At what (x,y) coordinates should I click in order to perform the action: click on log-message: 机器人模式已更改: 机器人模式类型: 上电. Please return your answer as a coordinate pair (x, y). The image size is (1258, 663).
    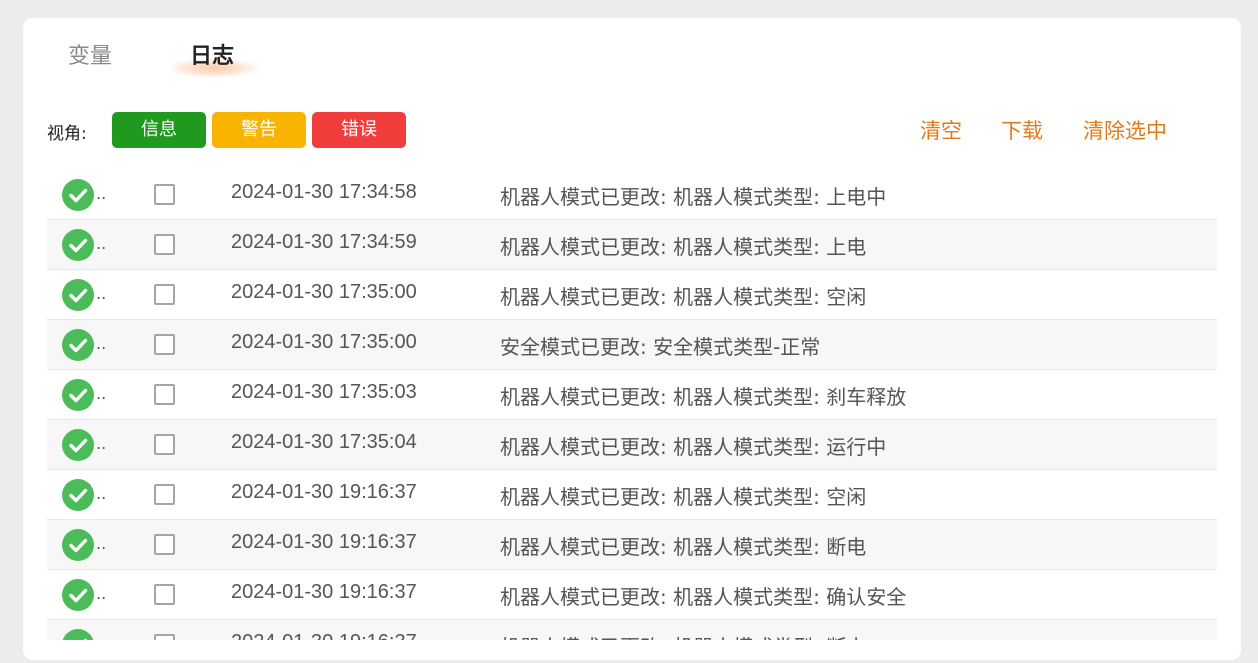
    Looking at the image, I should click on (683, 247).